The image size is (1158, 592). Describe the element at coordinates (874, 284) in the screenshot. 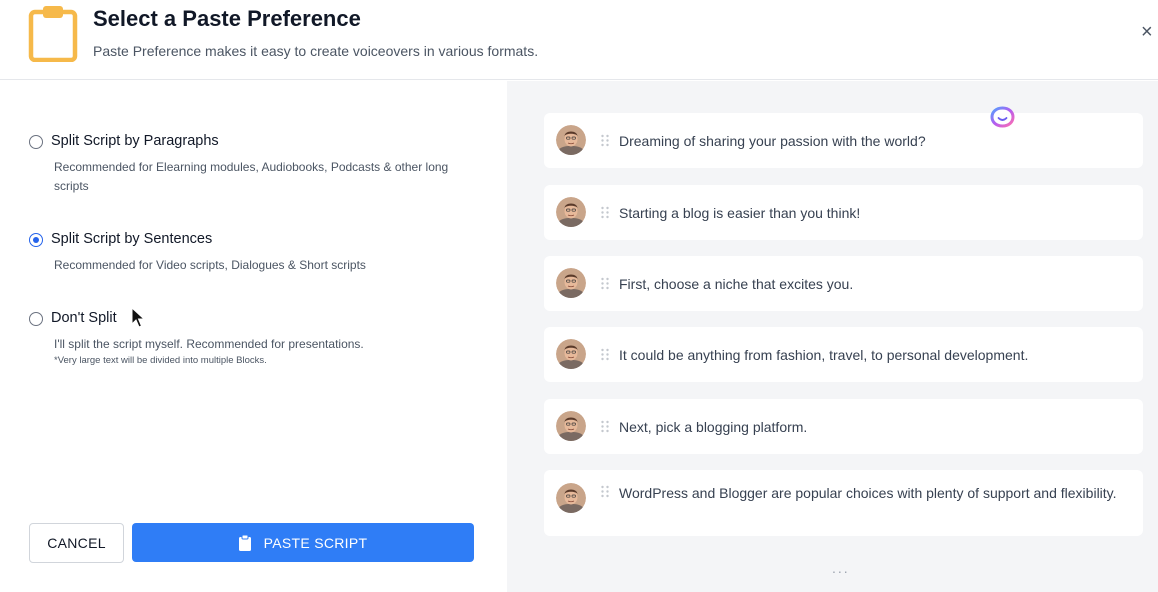

I see `script-block-text: First, choose a niche that excites you.` at that location.